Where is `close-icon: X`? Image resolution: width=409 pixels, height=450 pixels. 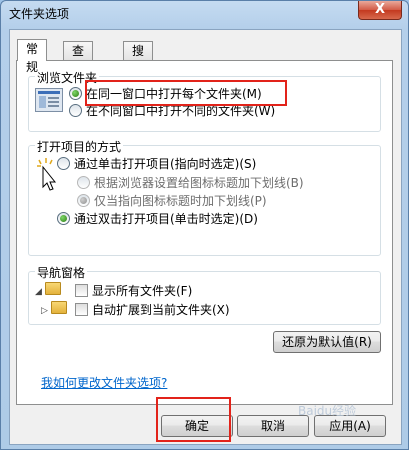 close-icon: X is located at coordinates (380, 9).